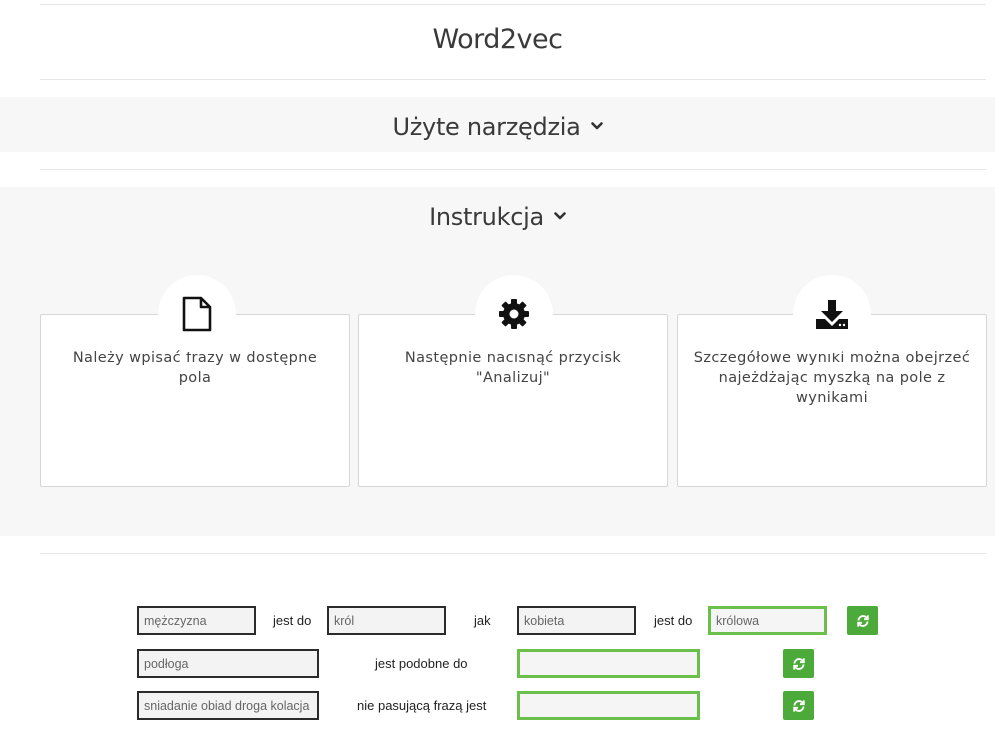 The width and height of the screenshot is (995, 750). I want to click on odd-one-out-label: nie pasującą frazą jest, so click(422, 705).